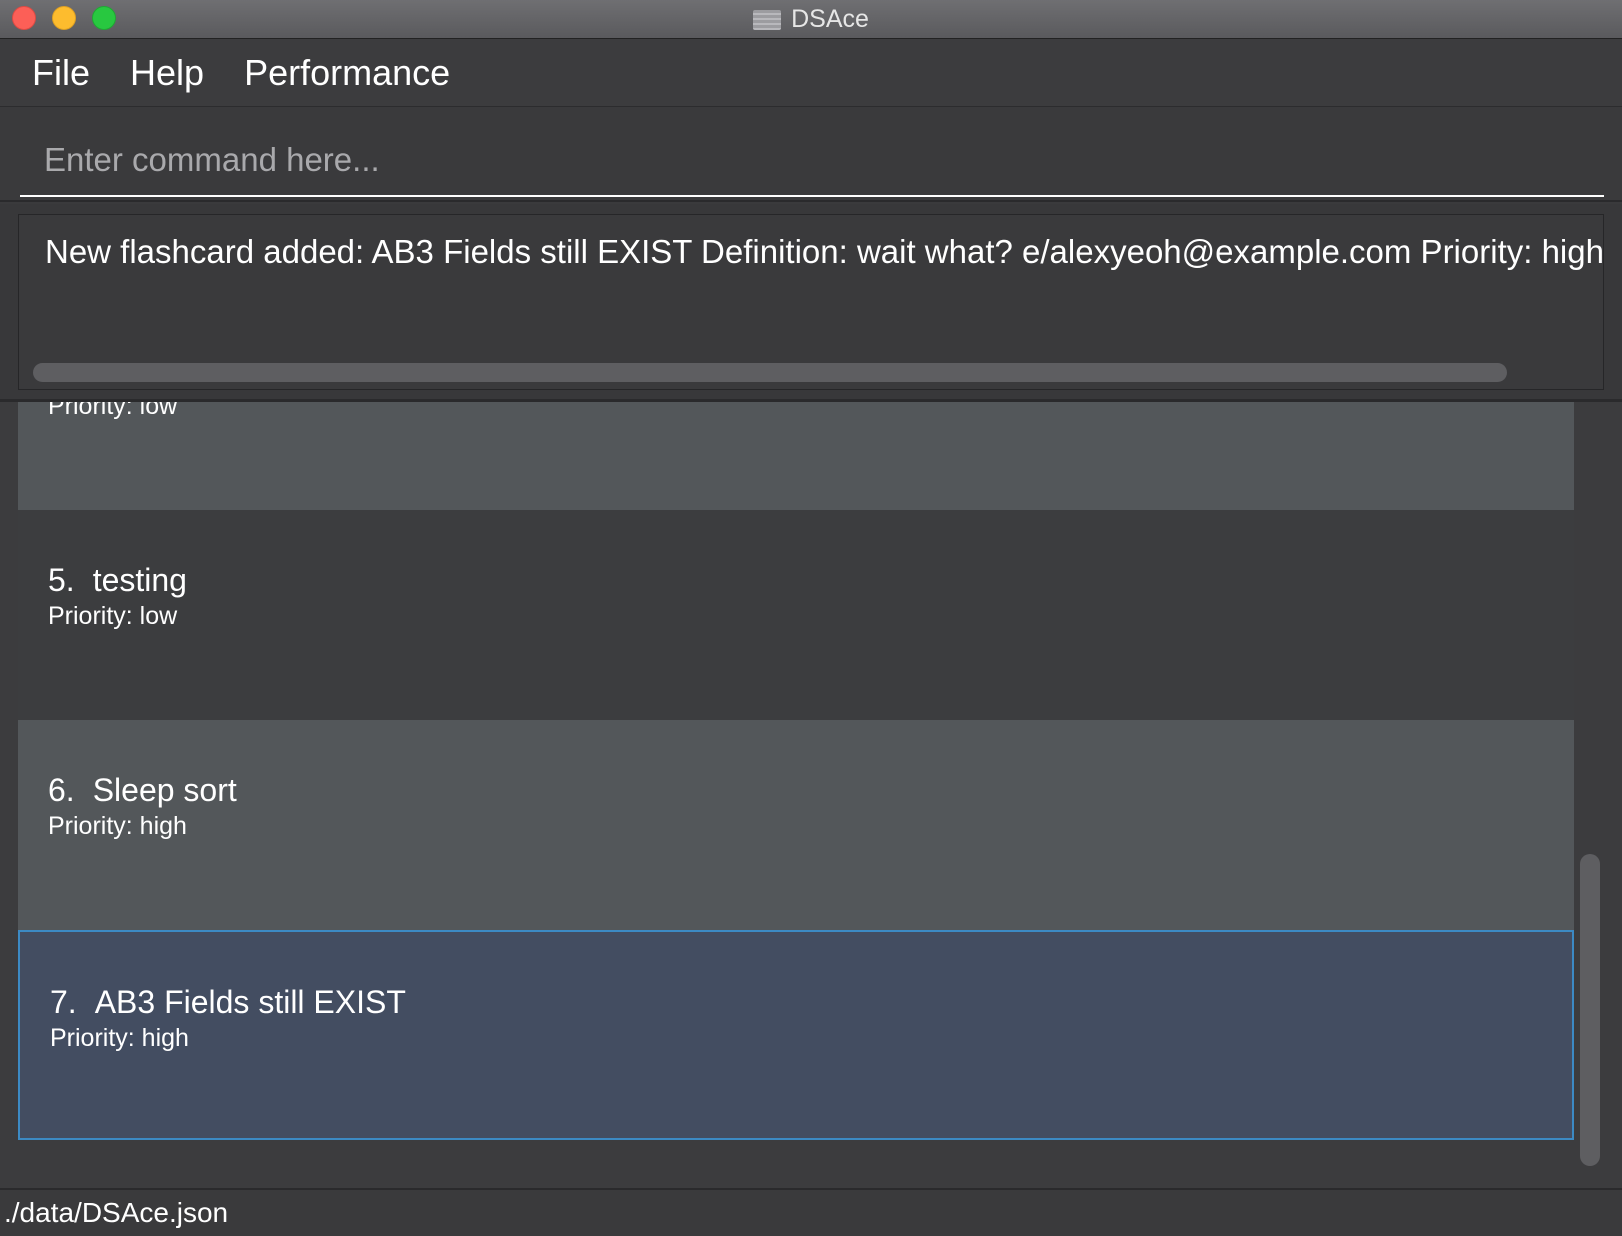 This screenshot has height=1236, width=1622. What do you see at coordinates (116, 1212) in the screenshot?
I see `storage-file-path: ./data/DSAce.json` at bounding box center [116, 1212].